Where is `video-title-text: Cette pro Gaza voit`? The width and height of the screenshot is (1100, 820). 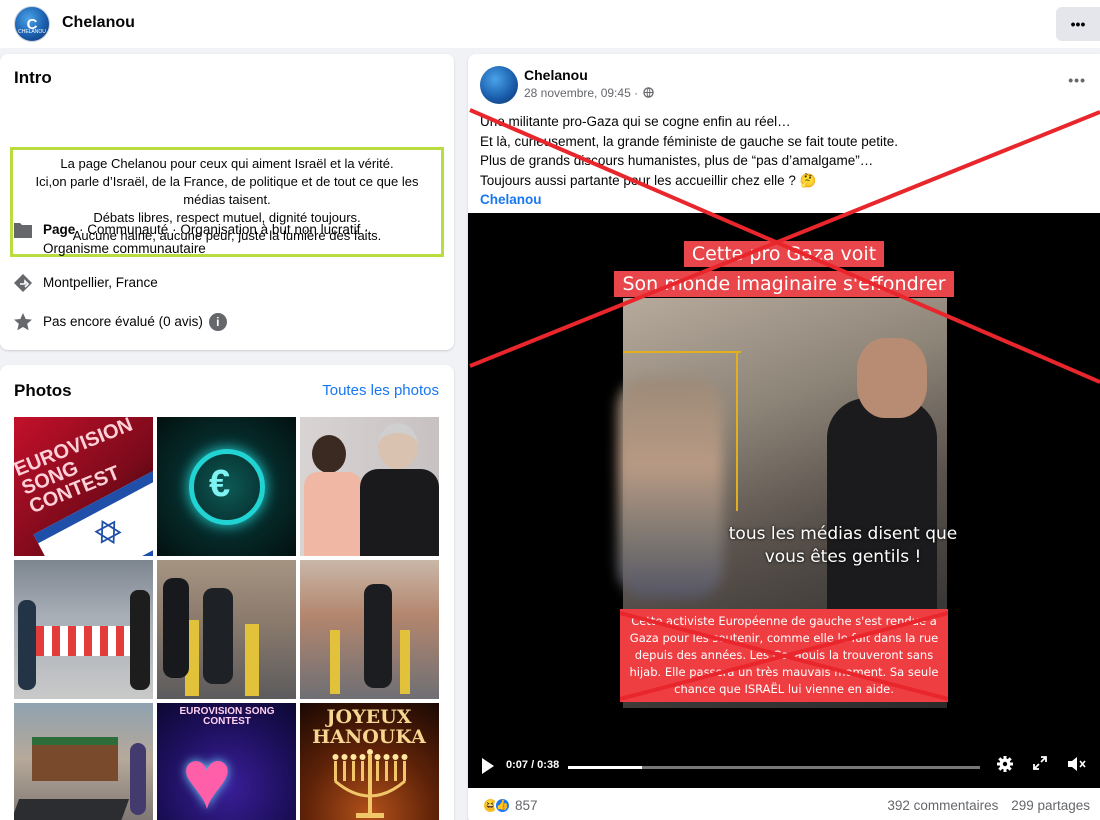
video-title-text: Cette pro Gaza voit is located at coordinates (784, 254).